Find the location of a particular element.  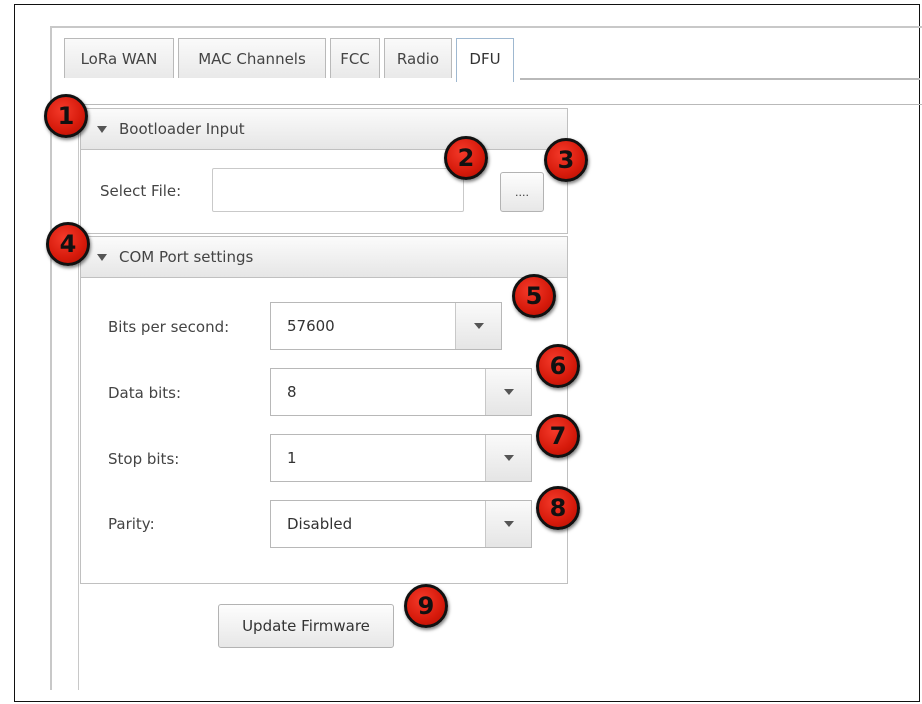

callout-marker-7: 7 is located at coordinates (558, 436).